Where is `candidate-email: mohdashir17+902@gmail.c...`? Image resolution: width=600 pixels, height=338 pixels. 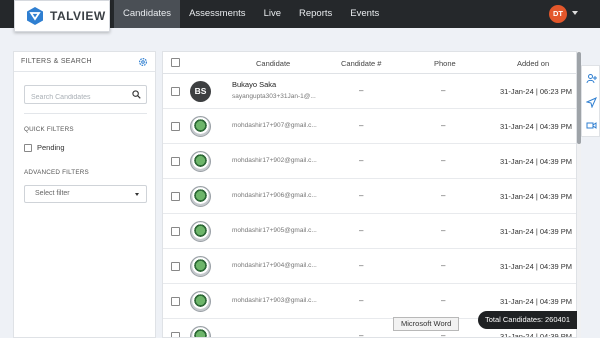
candidate-email: mohdashir17+902@gmail.c... is located at coordinates (274, 160).